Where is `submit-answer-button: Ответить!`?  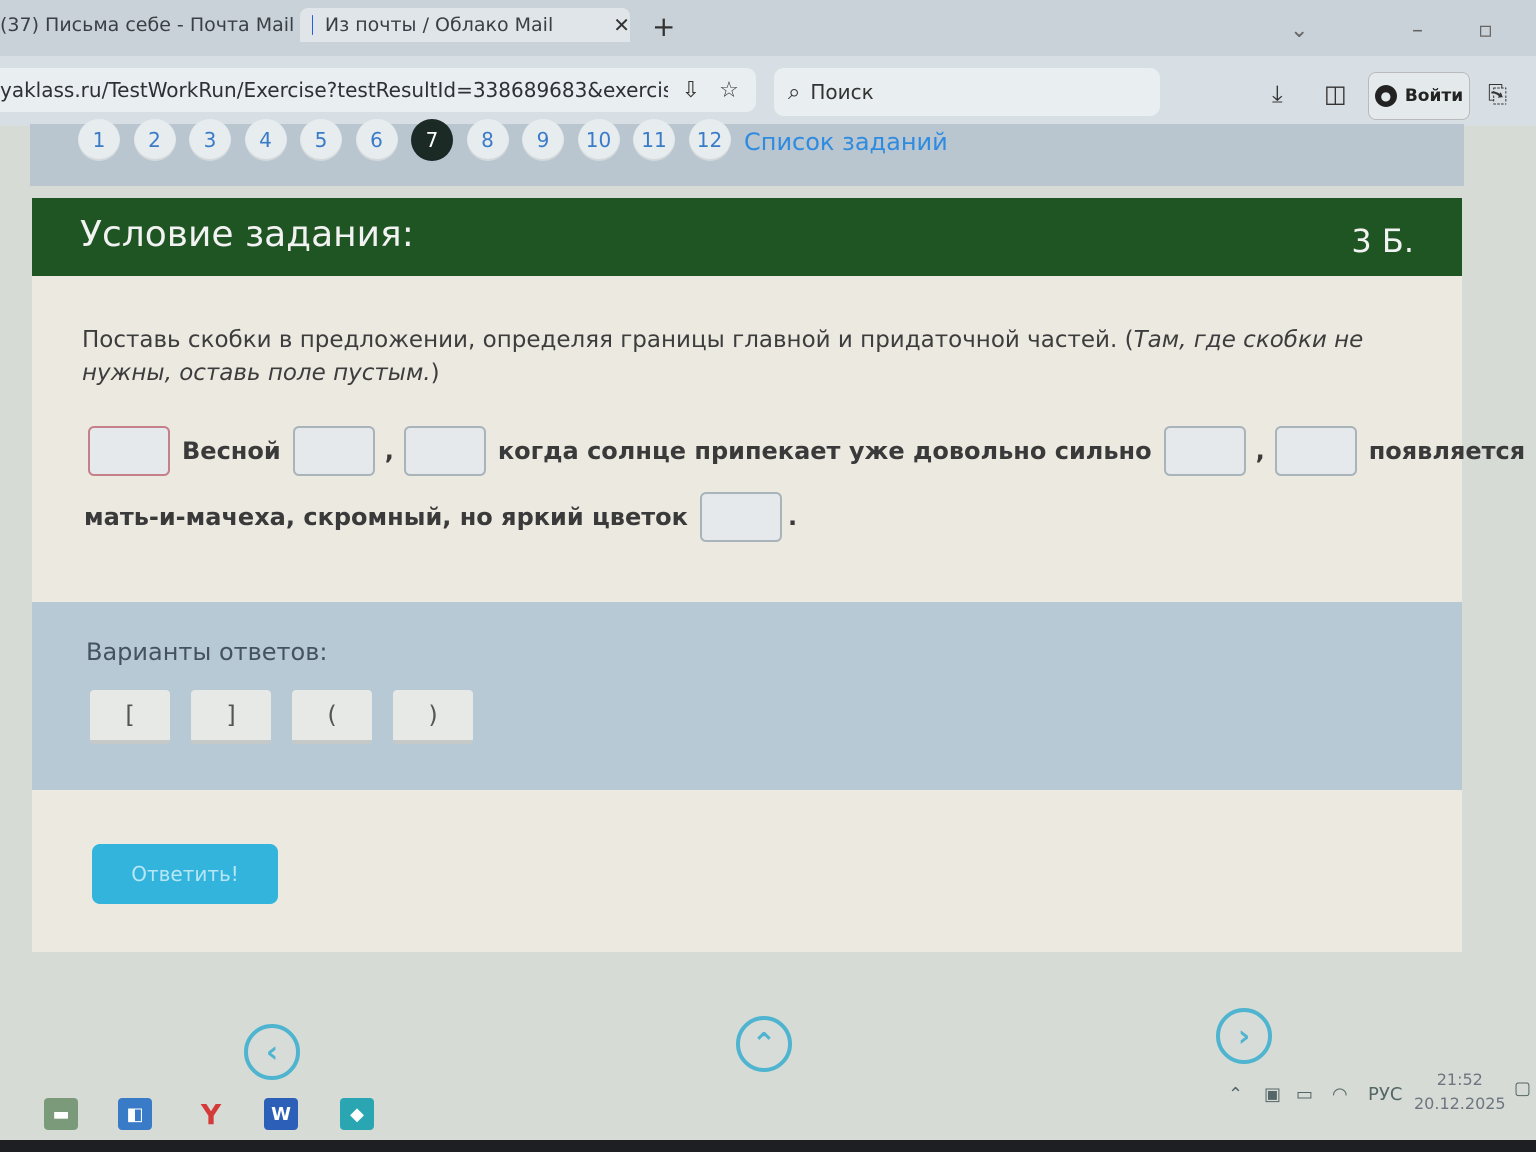 submit-answer-button: Ответить! is located at coordinates (185, 874).